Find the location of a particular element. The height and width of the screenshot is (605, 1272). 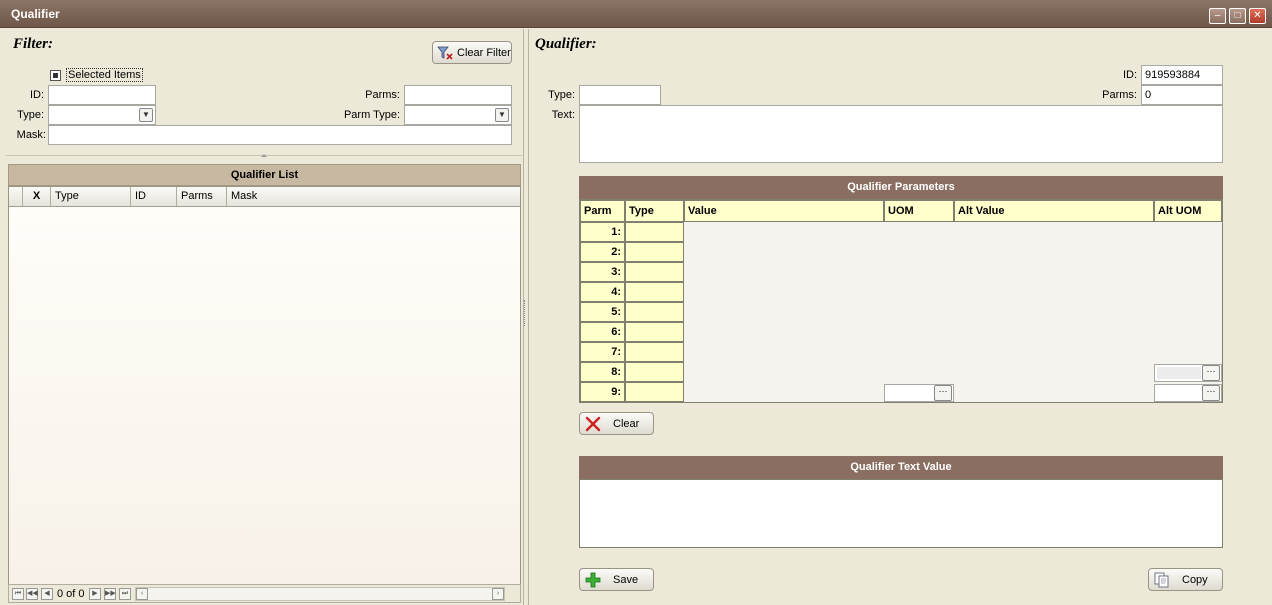

filter-mask-label: Mask: is located at coordinates (31, 135).